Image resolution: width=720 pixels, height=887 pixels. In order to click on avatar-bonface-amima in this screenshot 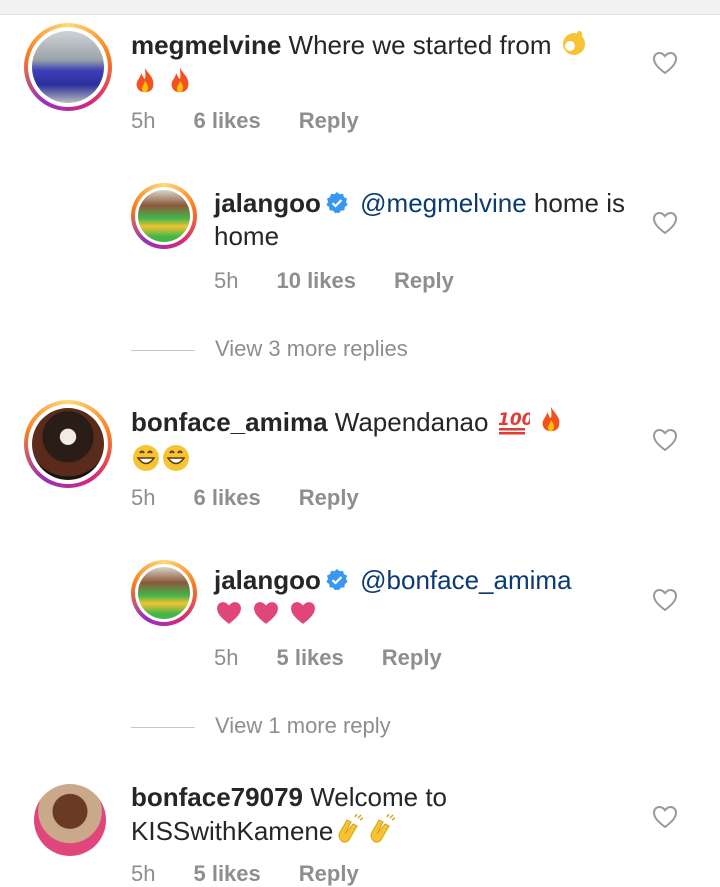, I will do `click(68, 444)`.